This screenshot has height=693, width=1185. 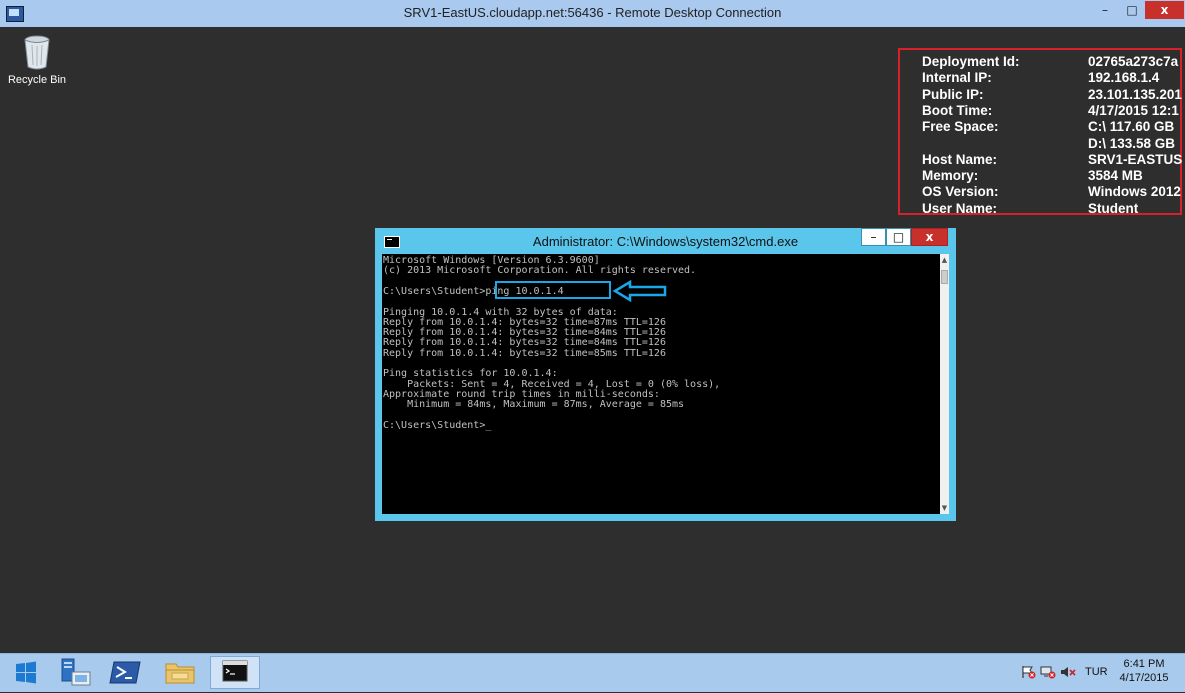 What do you see at coordinates (953, 94) in the screenshot?
I see `bginfo-key: Public IP:` at bounding box center [953, 94].